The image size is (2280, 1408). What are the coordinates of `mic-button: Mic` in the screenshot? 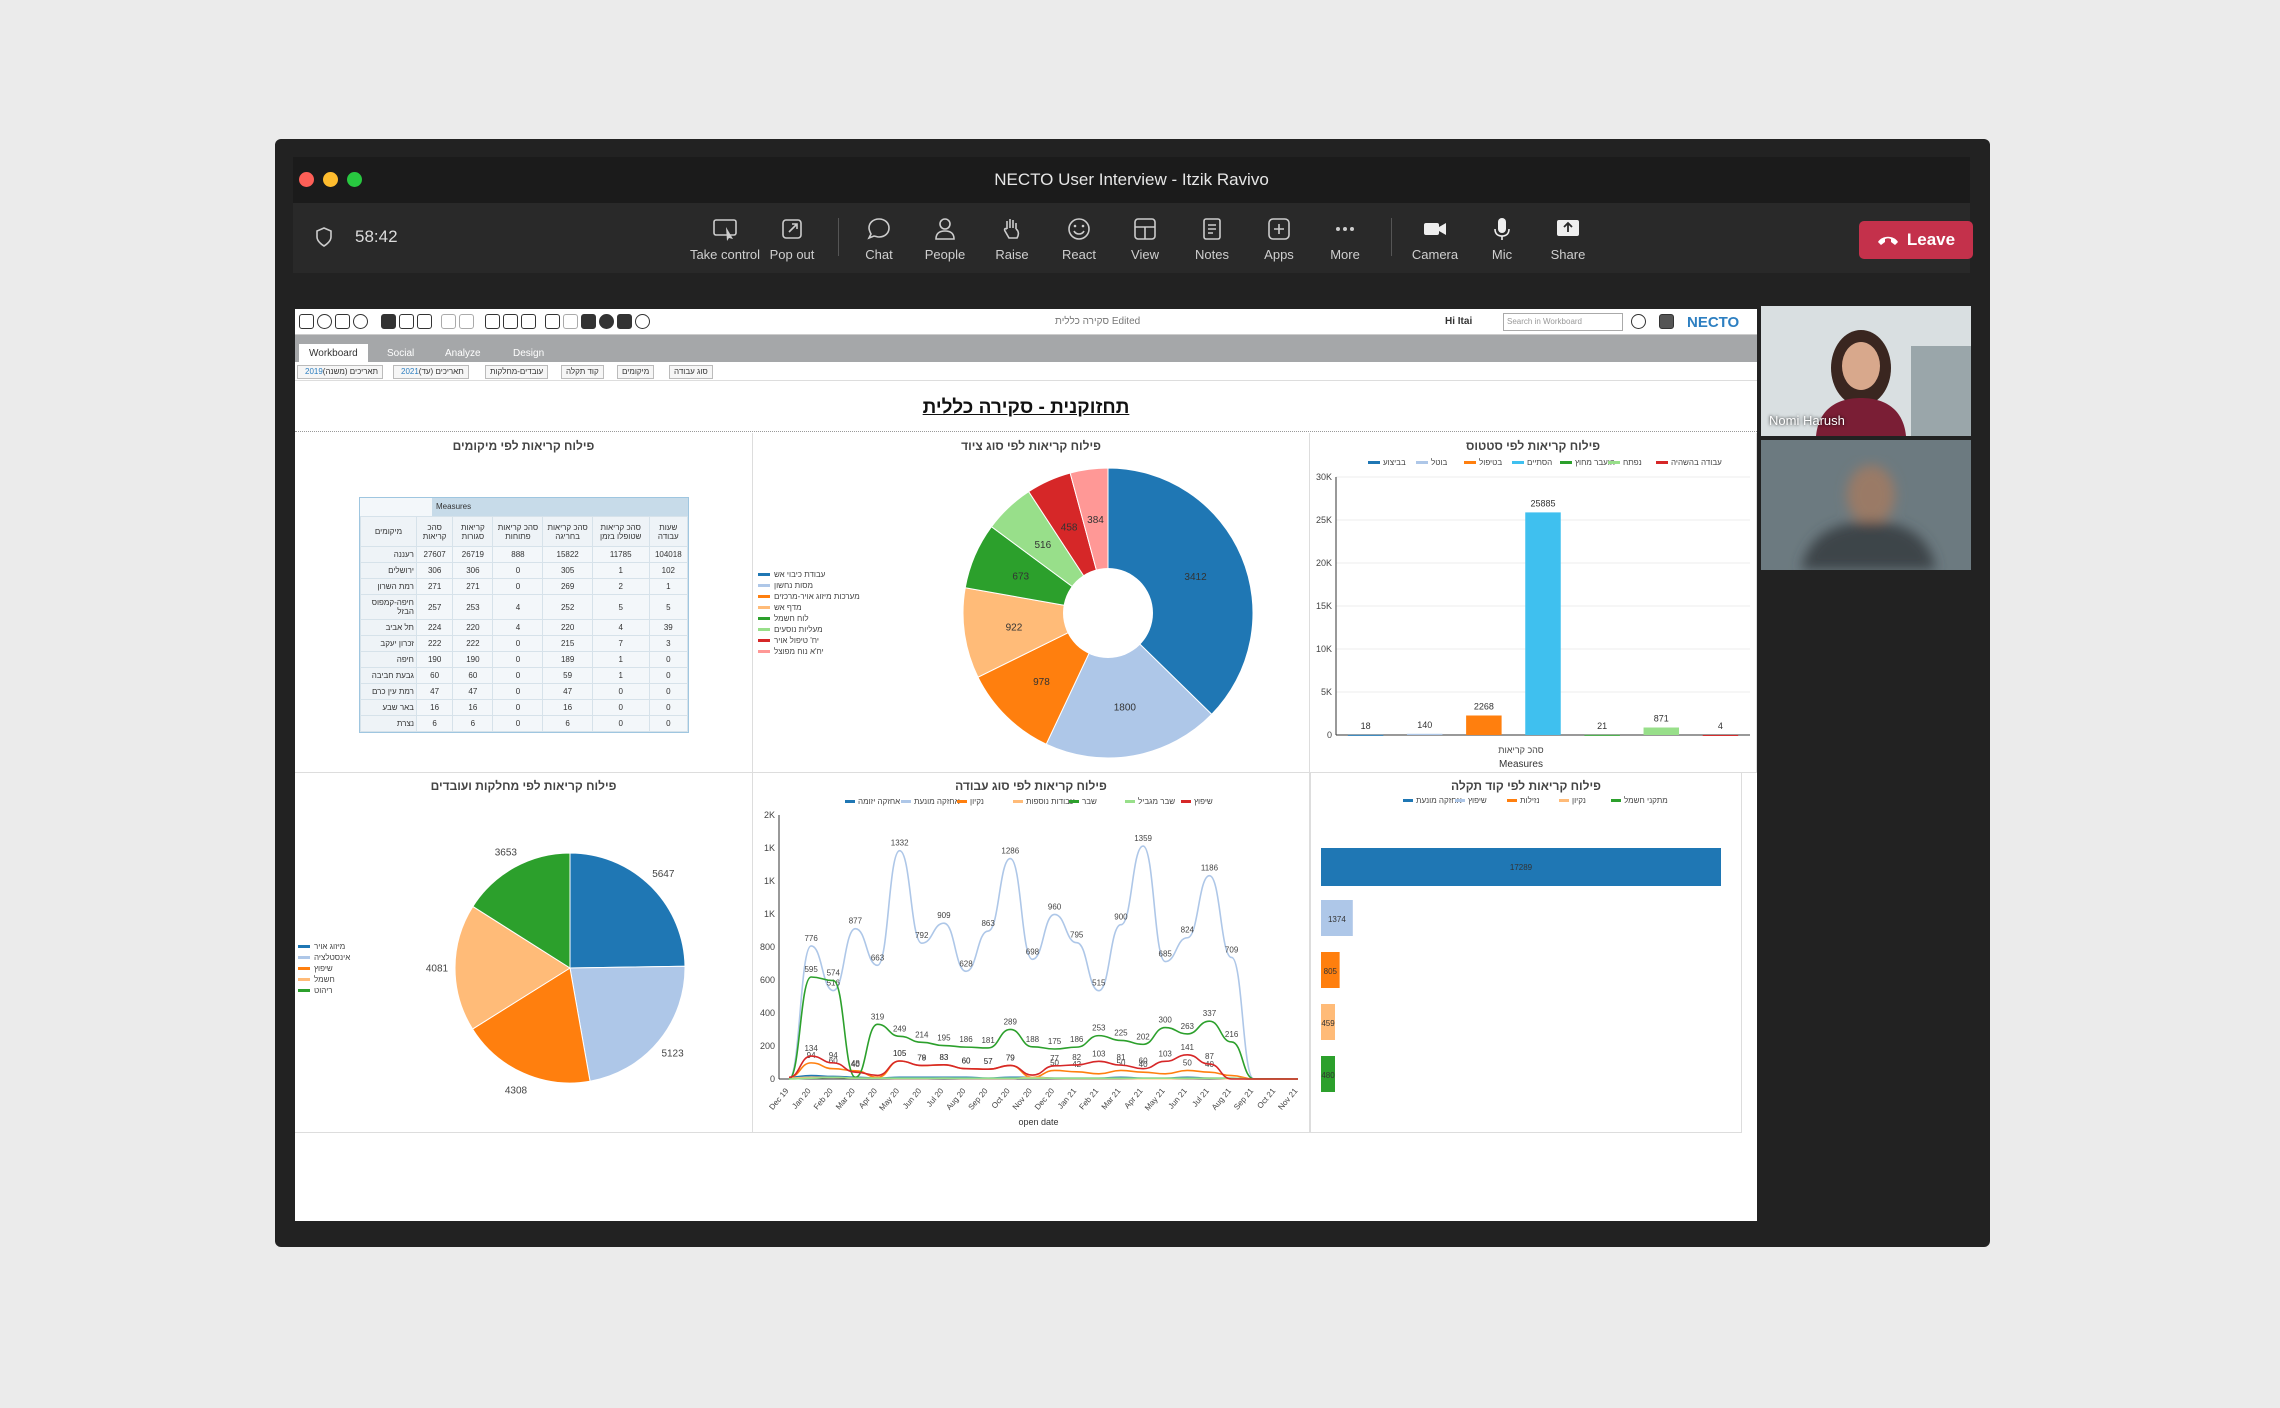 It's located at (1502, 238).